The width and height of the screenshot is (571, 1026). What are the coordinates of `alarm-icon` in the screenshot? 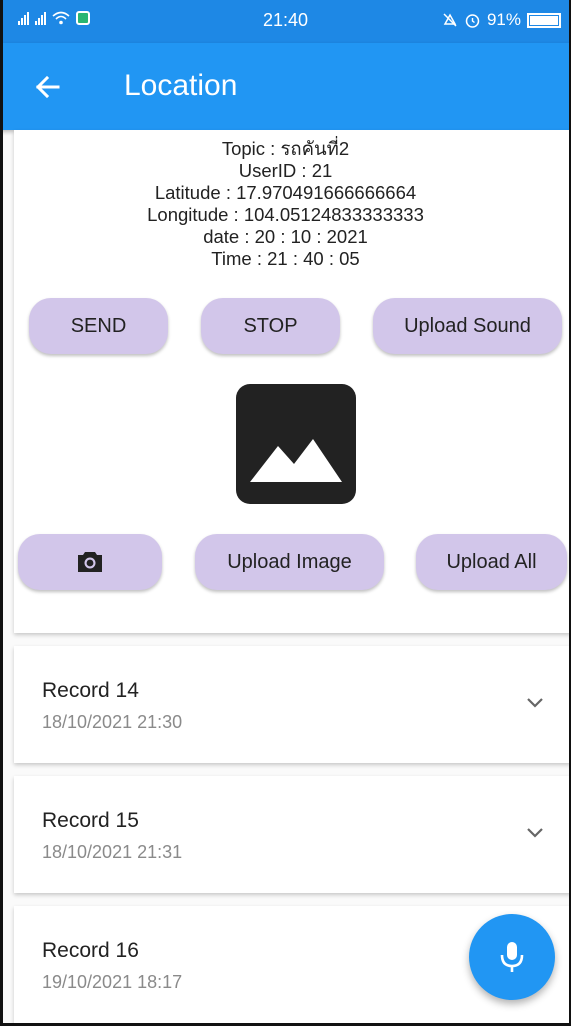 It's located at (472, 20).